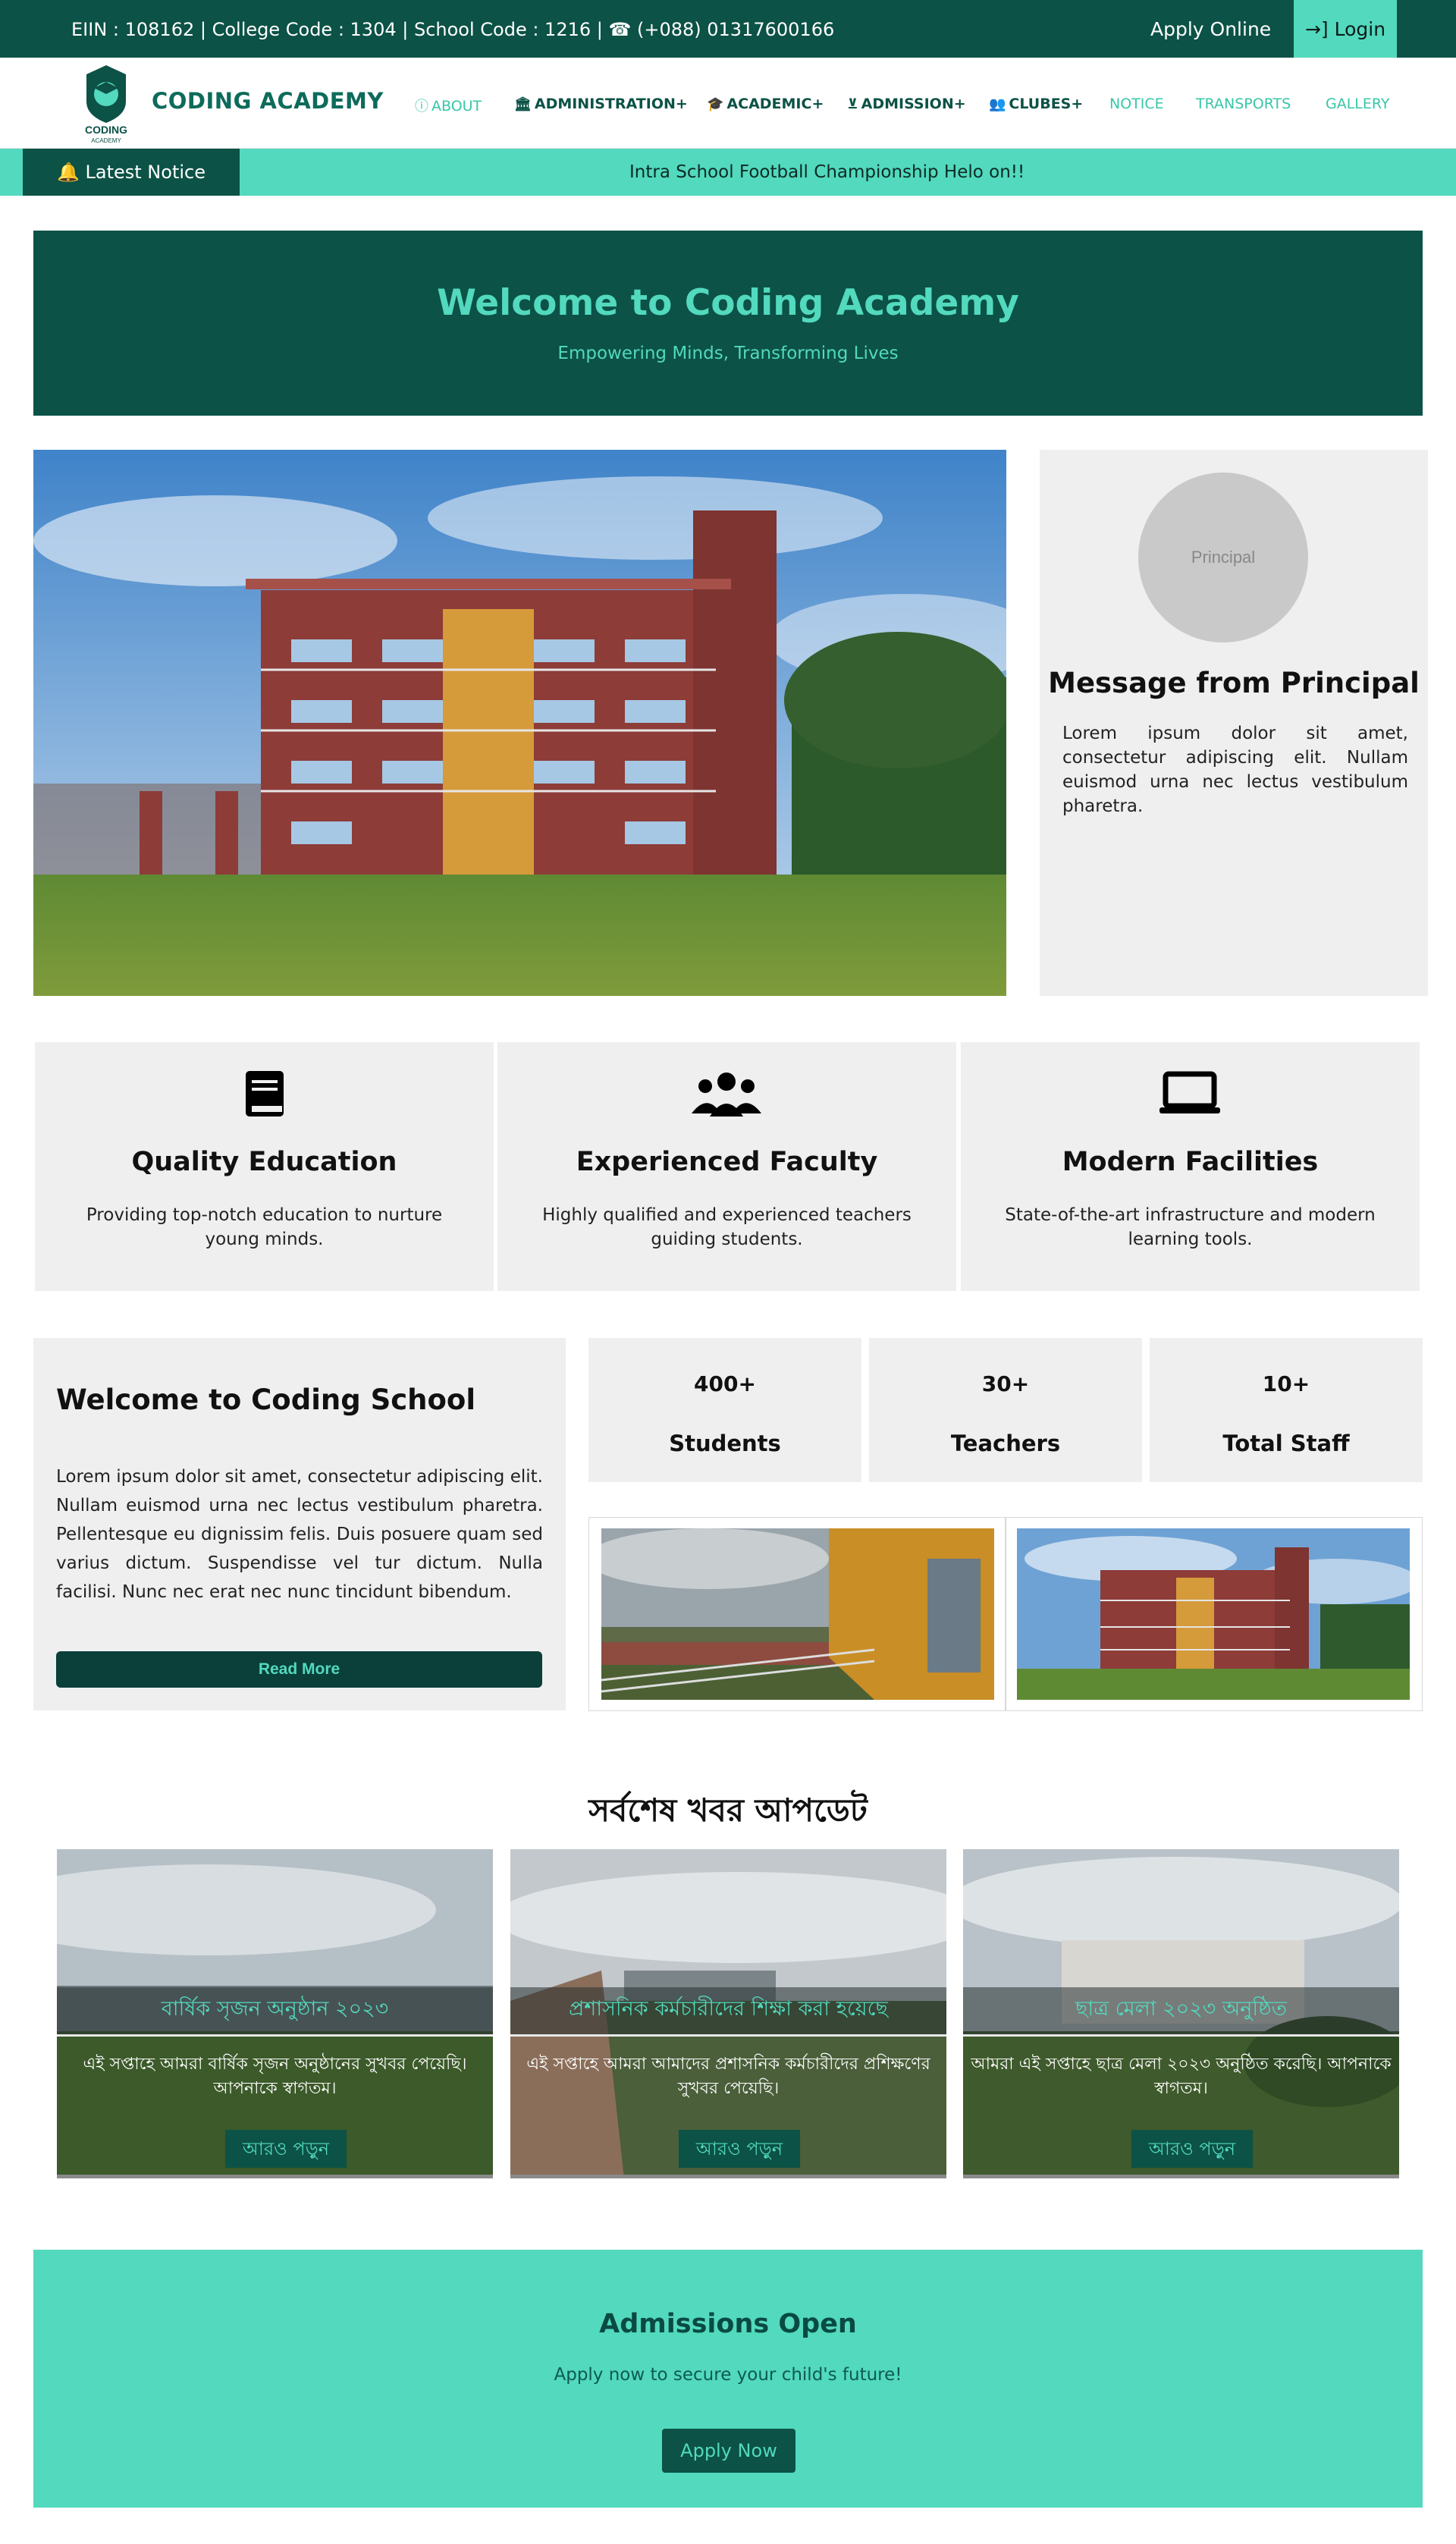 This screenshot has height=2544, width=1456. I want to click on nav-administration: 🏛 ADMINISTRATION+, so click(601, 104).